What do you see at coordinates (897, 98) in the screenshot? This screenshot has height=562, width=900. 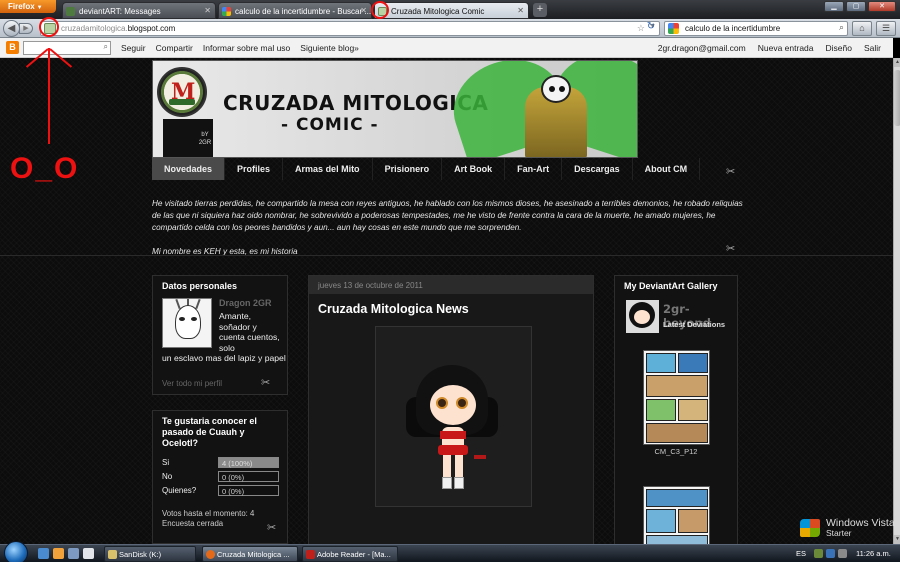 I see `scroll-thumb` at bounding box center [897, 98].